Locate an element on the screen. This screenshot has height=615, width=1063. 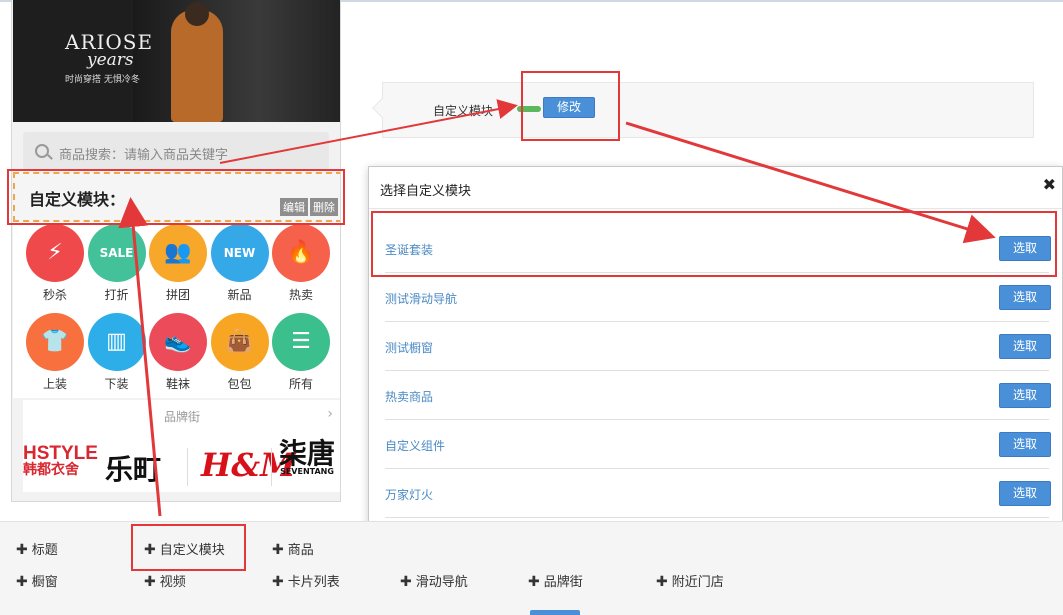
toolbar-item-label: 滑动导航 is located at coordinates (441, 582).